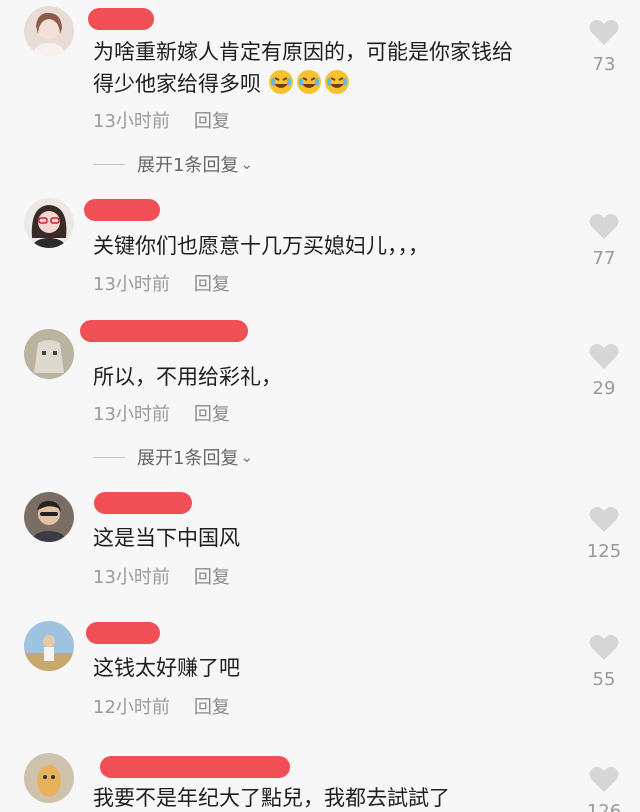 The image size is (640, 812). What do you see at coordinates (131, 707) in the screenshot?
I see `timestamp: 12小时前` at bounding box center [131, 707].